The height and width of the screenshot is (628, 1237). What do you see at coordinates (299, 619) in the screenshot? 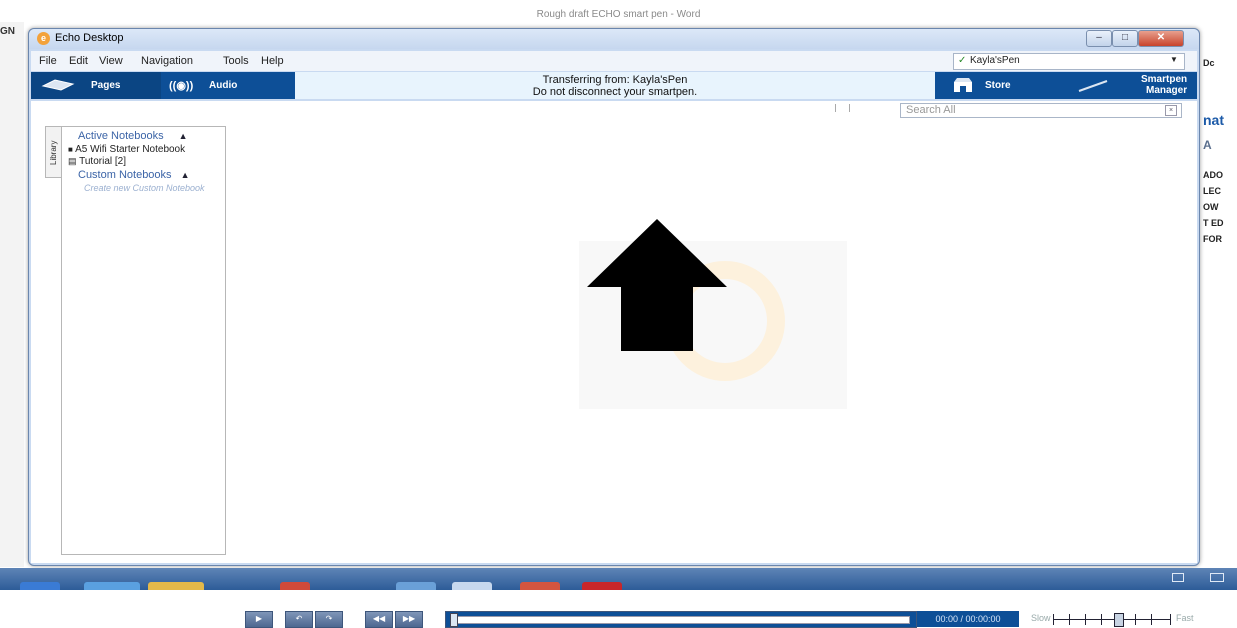
I see `undo-button: ↶` at bounding box center [299, 619].